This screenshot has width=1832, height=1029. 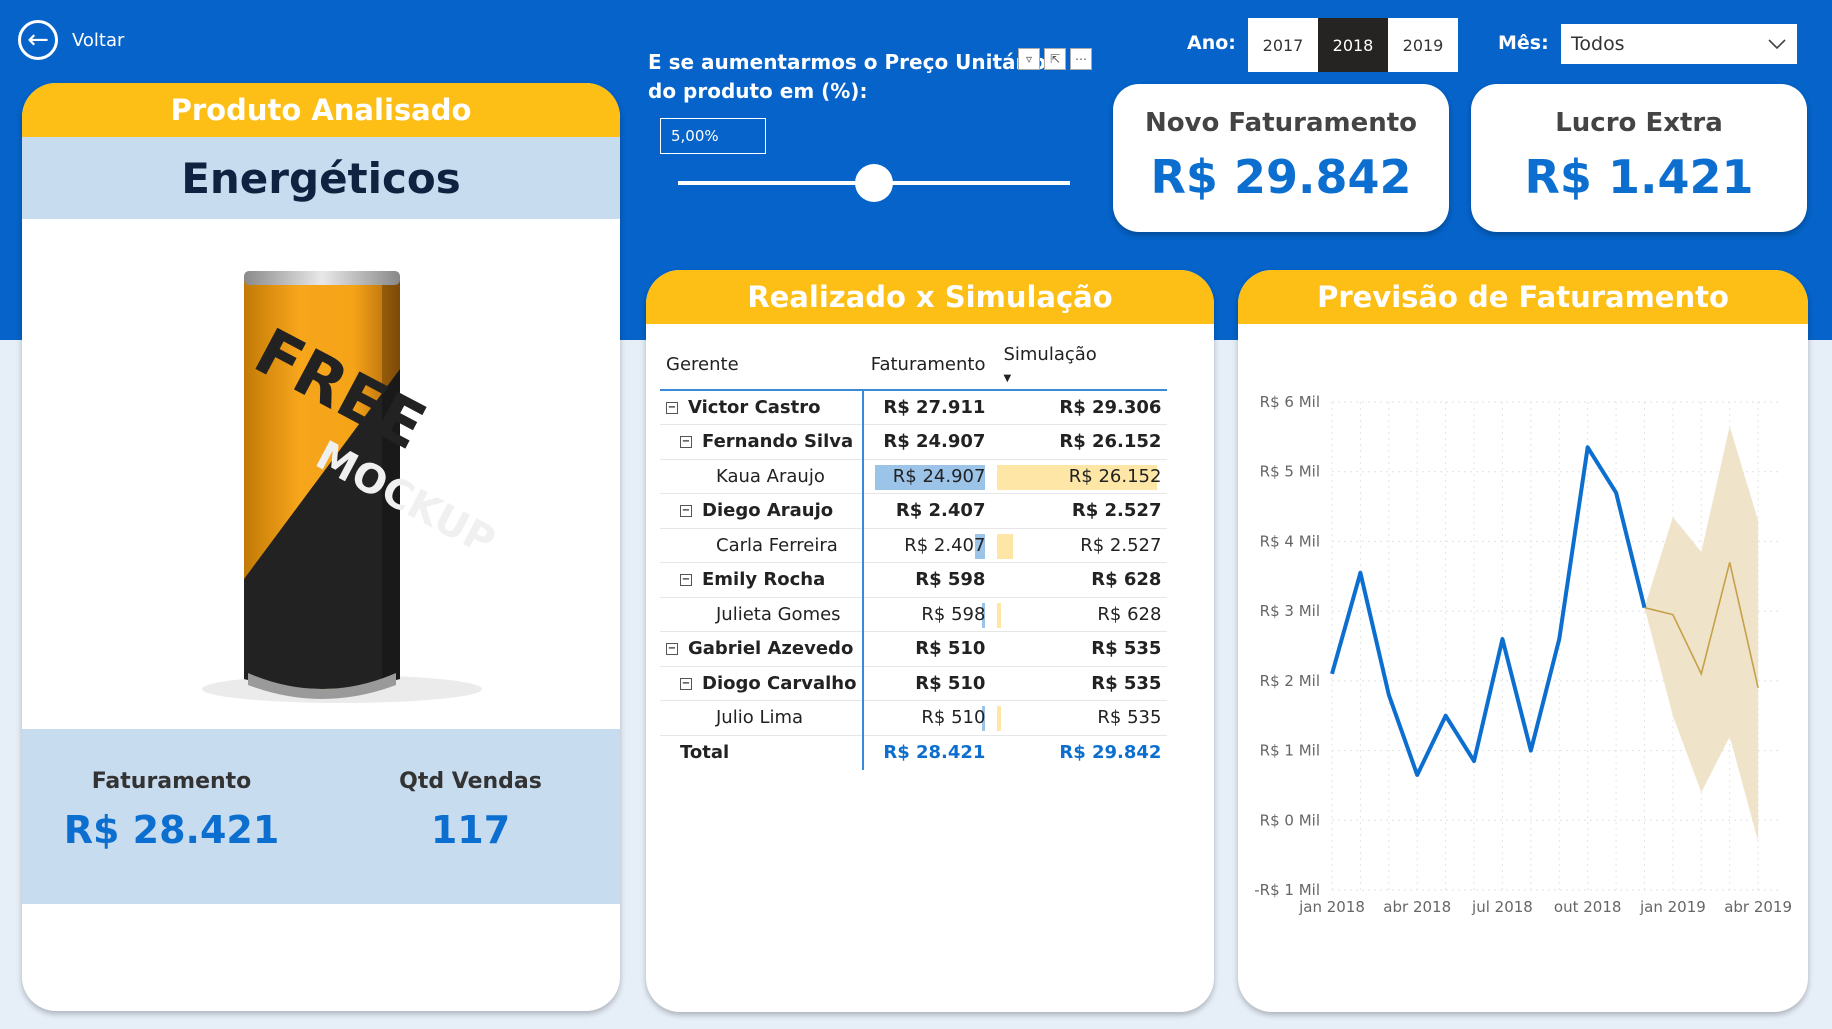 What do you see at coordinates (1079, 545) in the screenshot?
I see `row-simulacao-cell: R$ 2.527` at bounding box center [1079, 545].